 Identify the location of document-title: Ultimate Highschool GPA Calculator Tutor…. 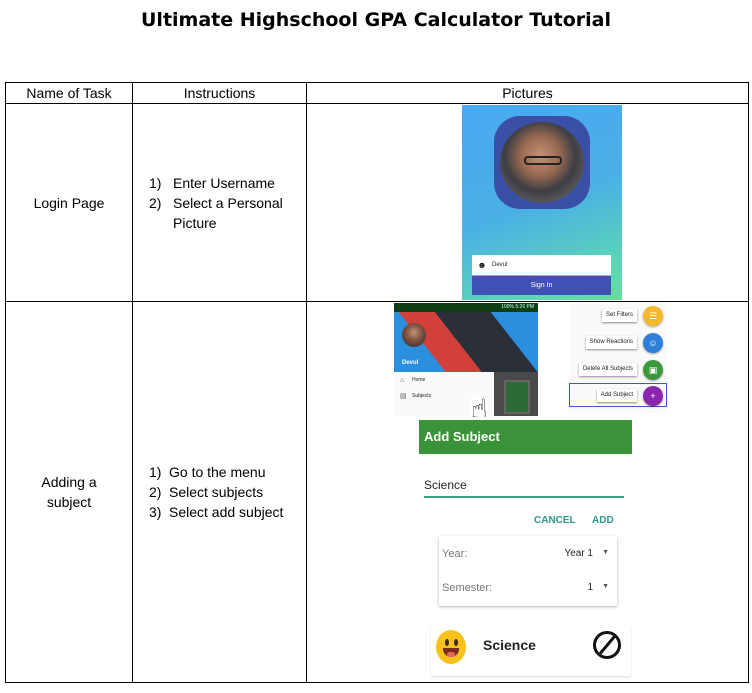
(376, 20).